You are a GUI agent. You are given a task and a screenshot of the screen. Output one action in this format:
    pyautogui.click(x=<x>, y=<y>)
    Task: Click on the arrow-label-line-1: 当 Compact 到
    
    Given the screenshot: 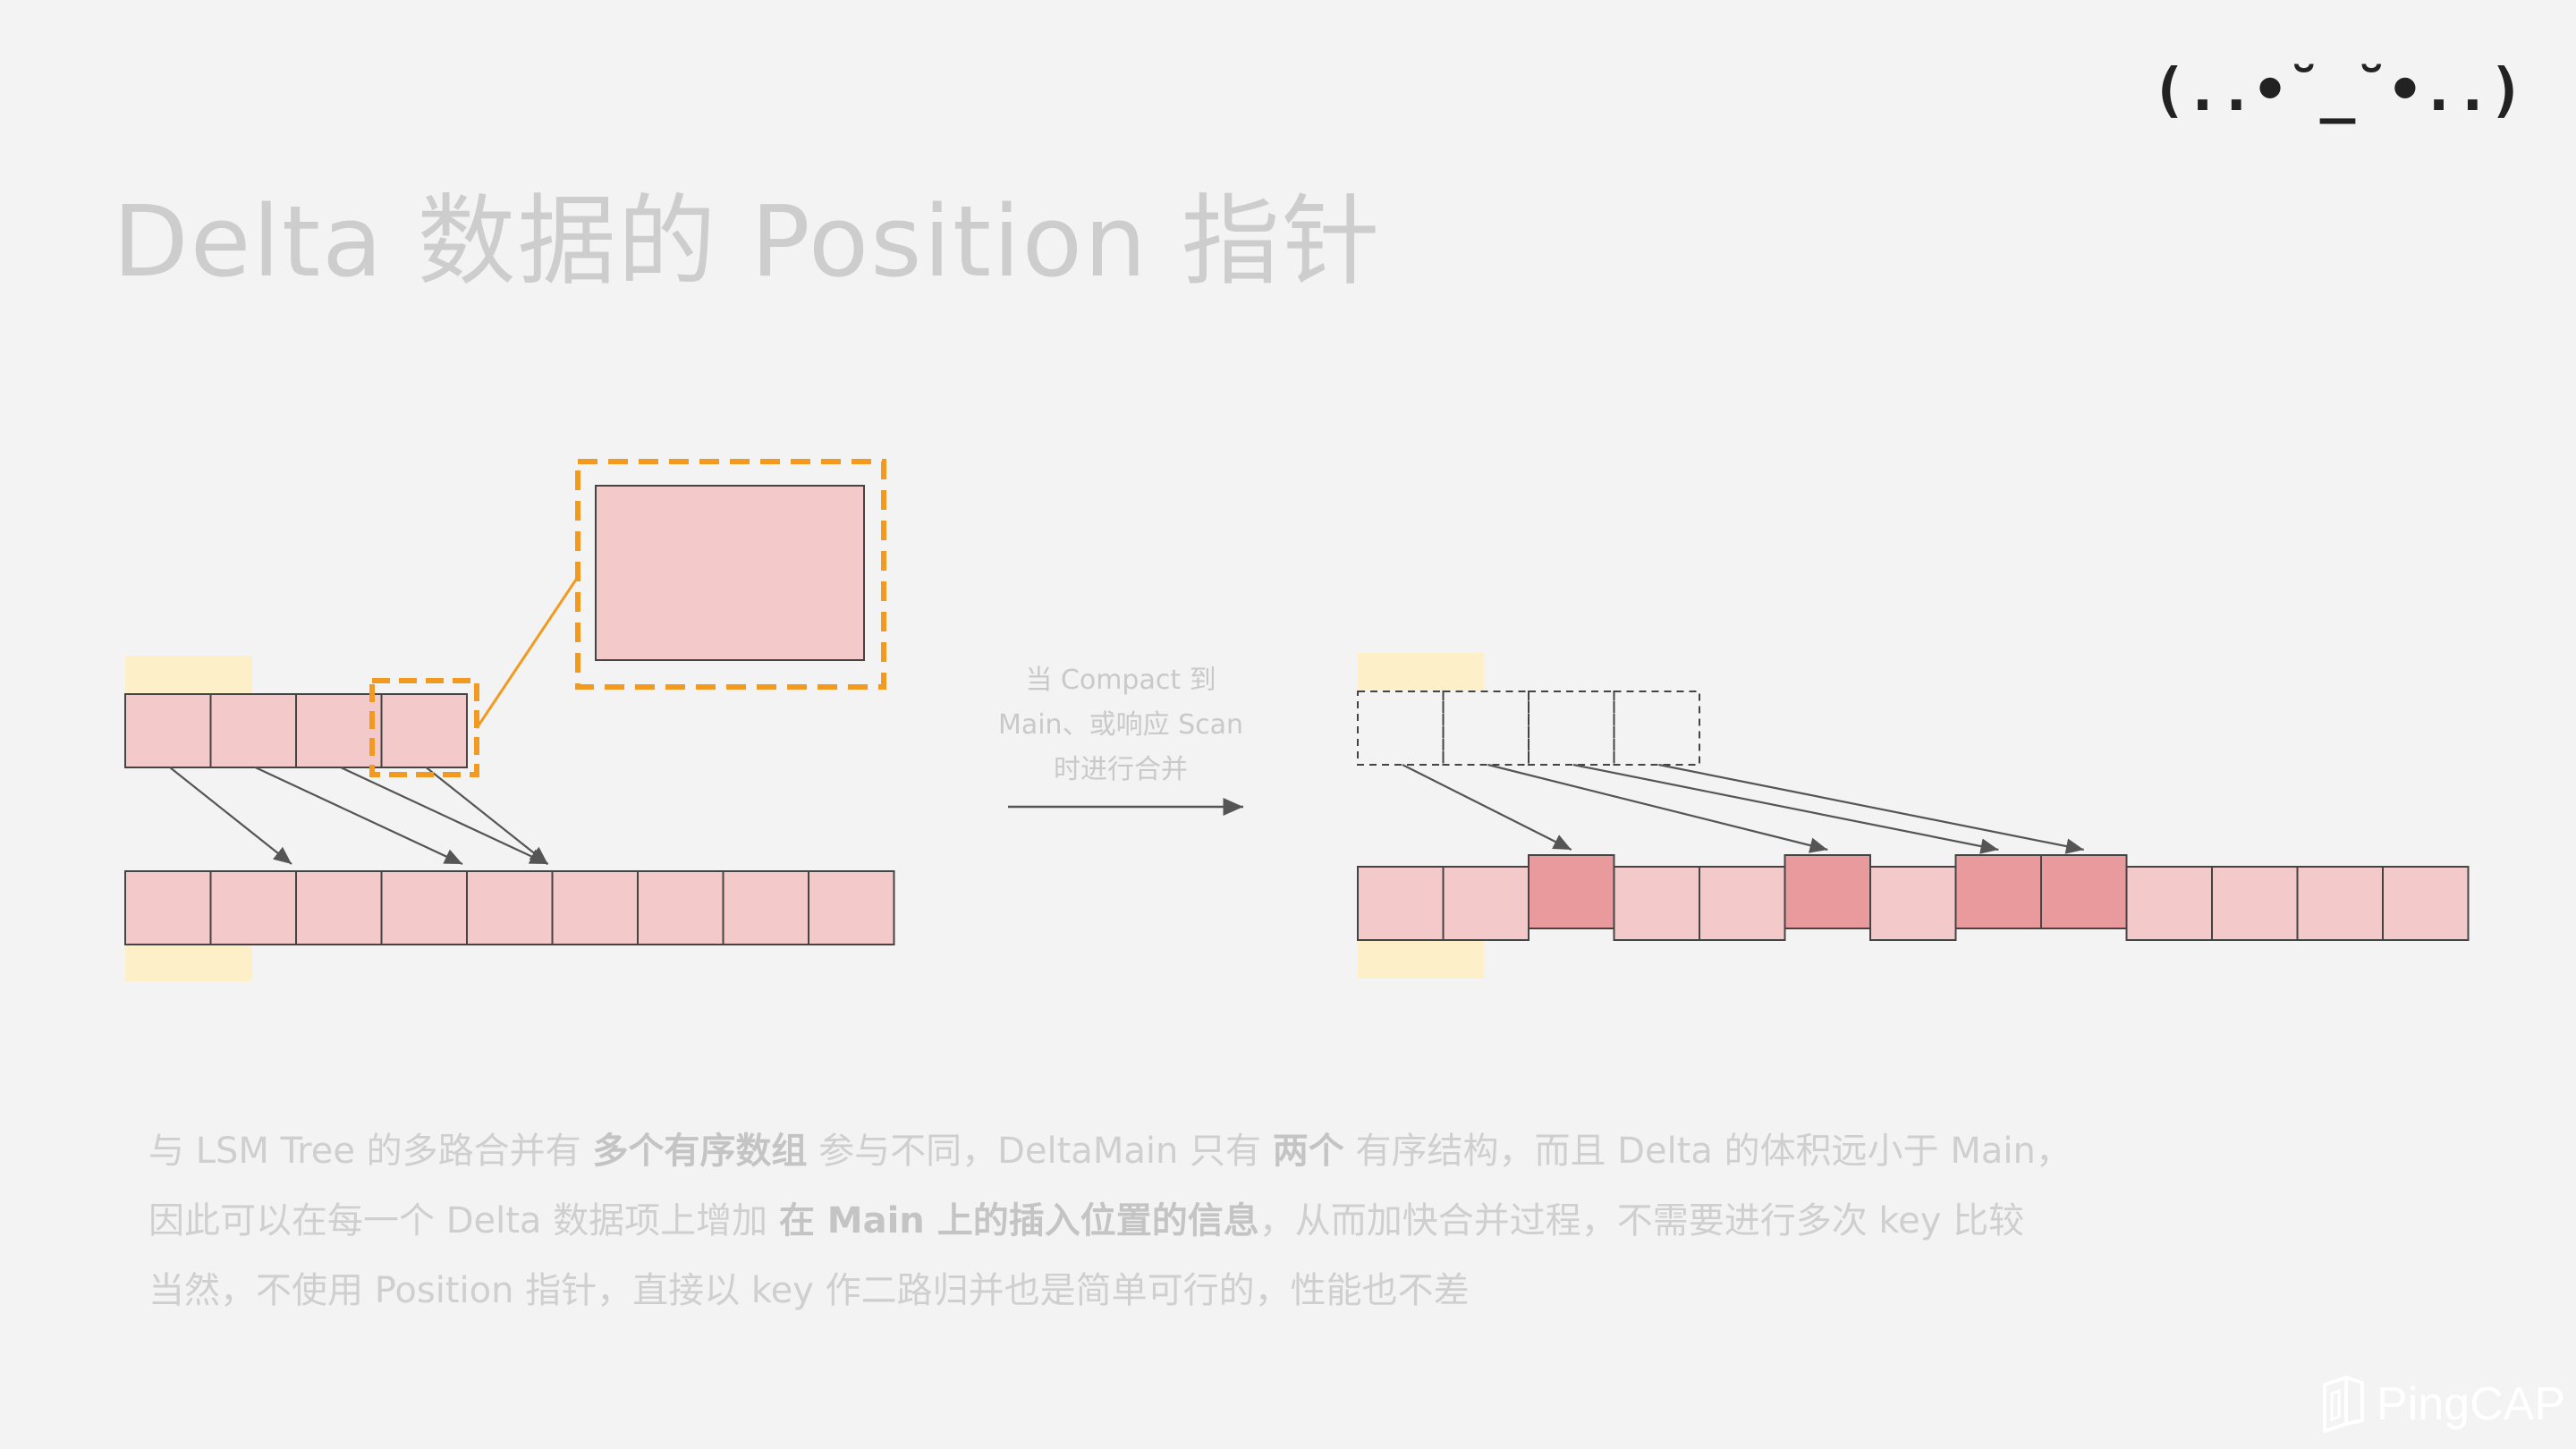 What is the action you would take?
    pyautogui.click(x=1120, y=680)
    